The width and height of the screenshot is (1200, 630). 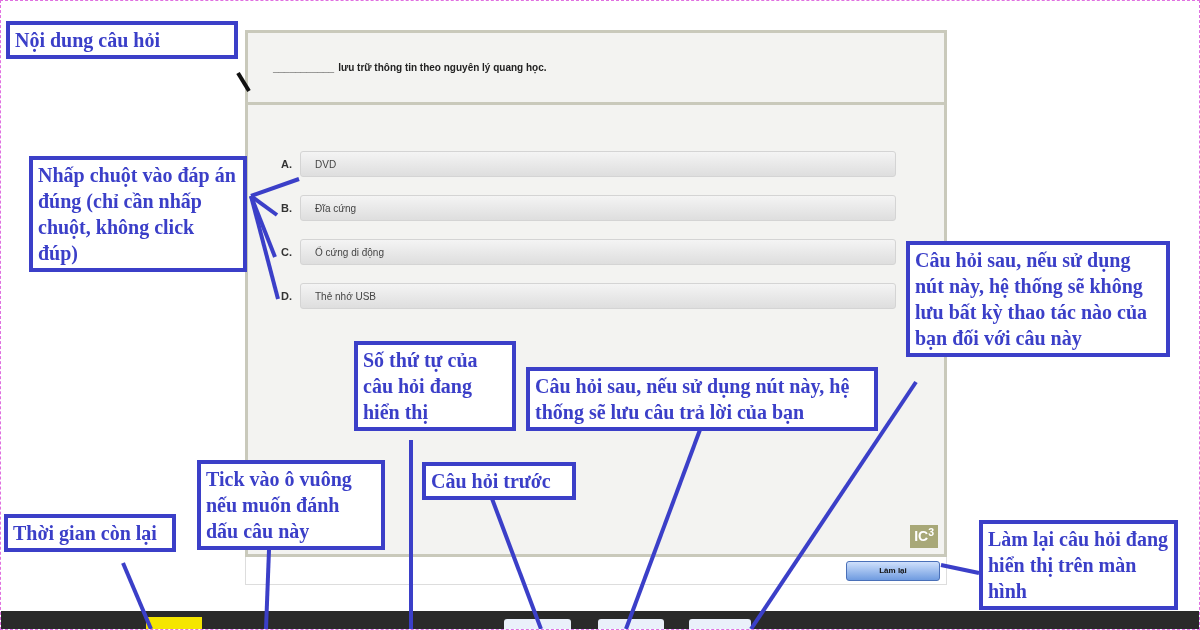 I want to click on callout-label: Câu hỏi sau, nếu sử dụng nút này, hệ thống sẽ lưu câu trả lời của bạn, so click(x=702, y=399).